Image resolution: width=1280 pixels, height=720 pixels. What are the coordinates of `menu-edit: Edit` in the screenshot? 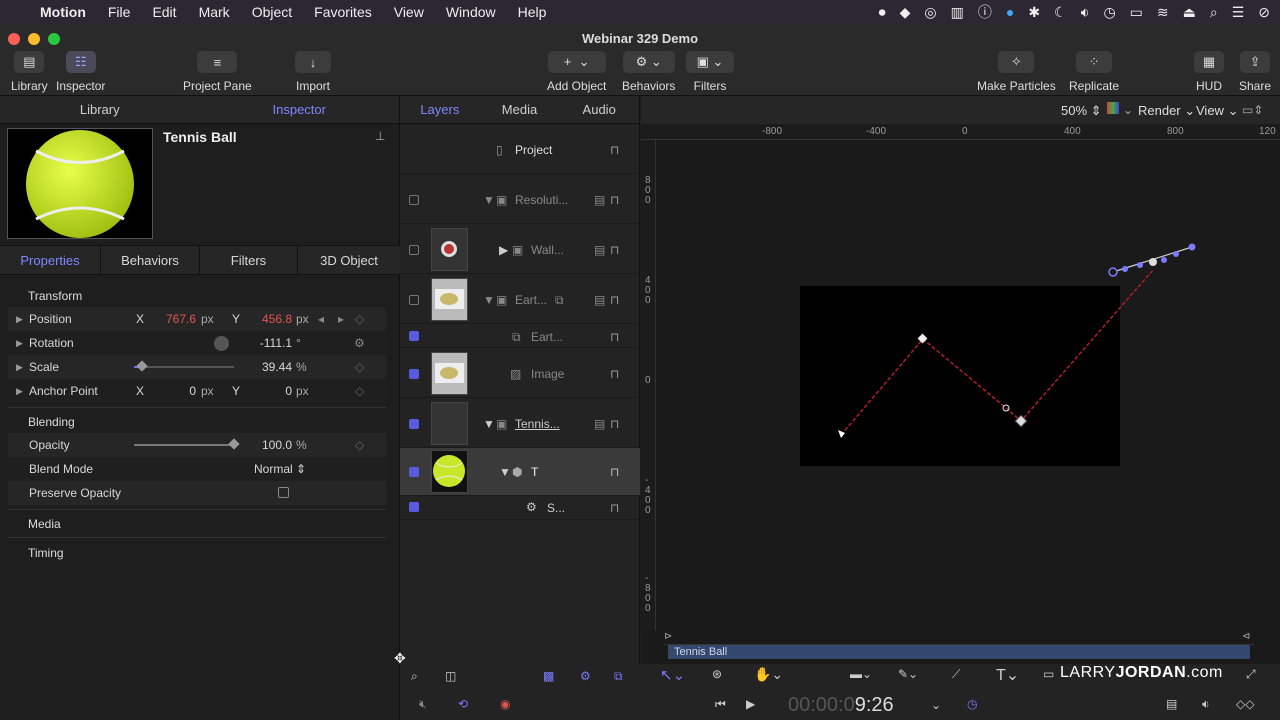 It's located at (164, 12).